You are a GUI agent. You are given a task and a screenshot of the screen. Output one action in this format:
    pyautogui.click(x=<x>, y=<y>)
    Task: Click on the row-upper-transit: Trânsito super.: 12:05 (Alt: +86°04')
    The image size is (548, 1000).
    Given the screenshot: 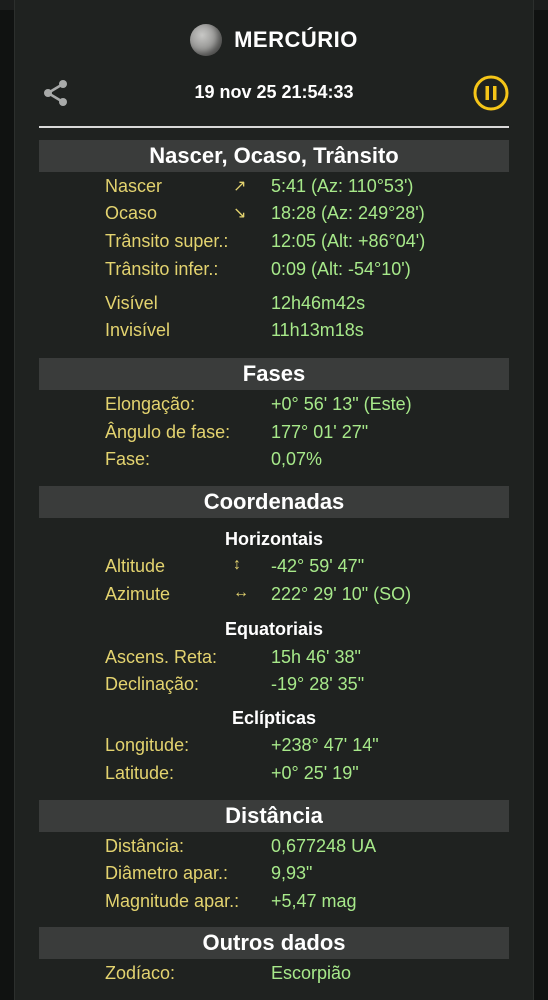 What is the action you would take?
    pyautogui.click(x=274, y=244)
    